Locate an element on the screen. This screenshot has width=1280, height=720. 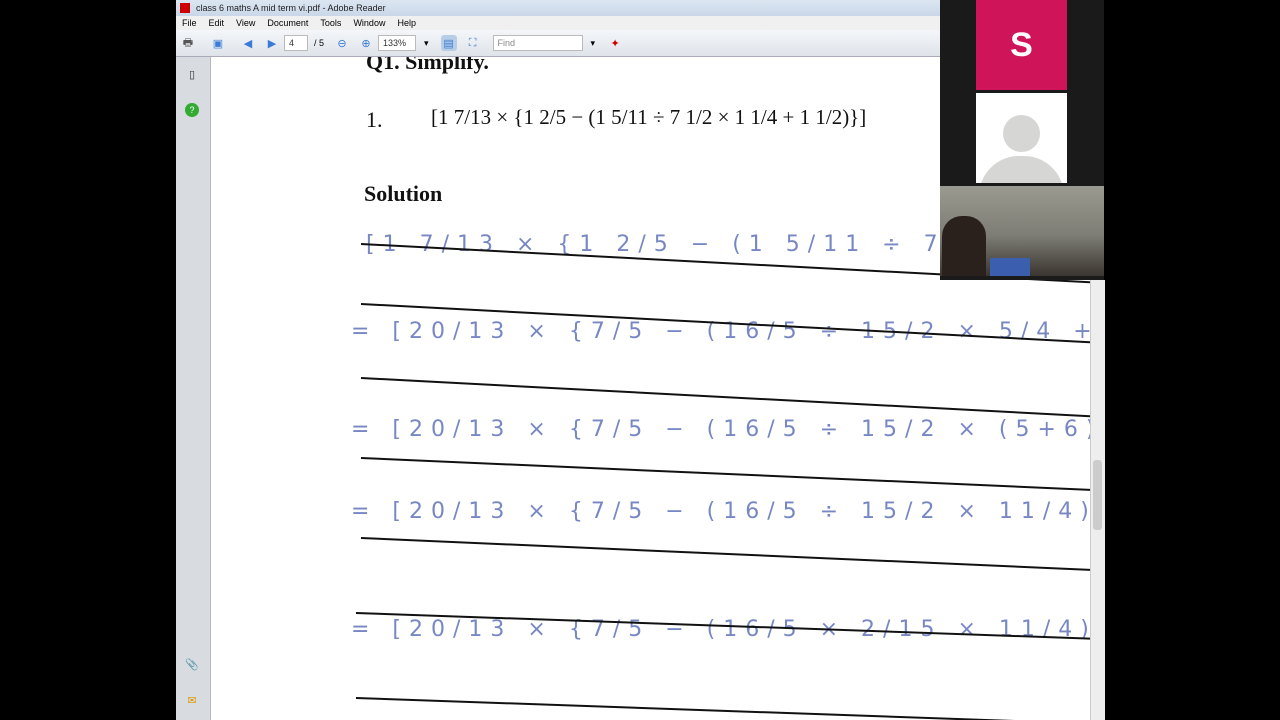
menu-view: View is located at coordinates (245, 23).